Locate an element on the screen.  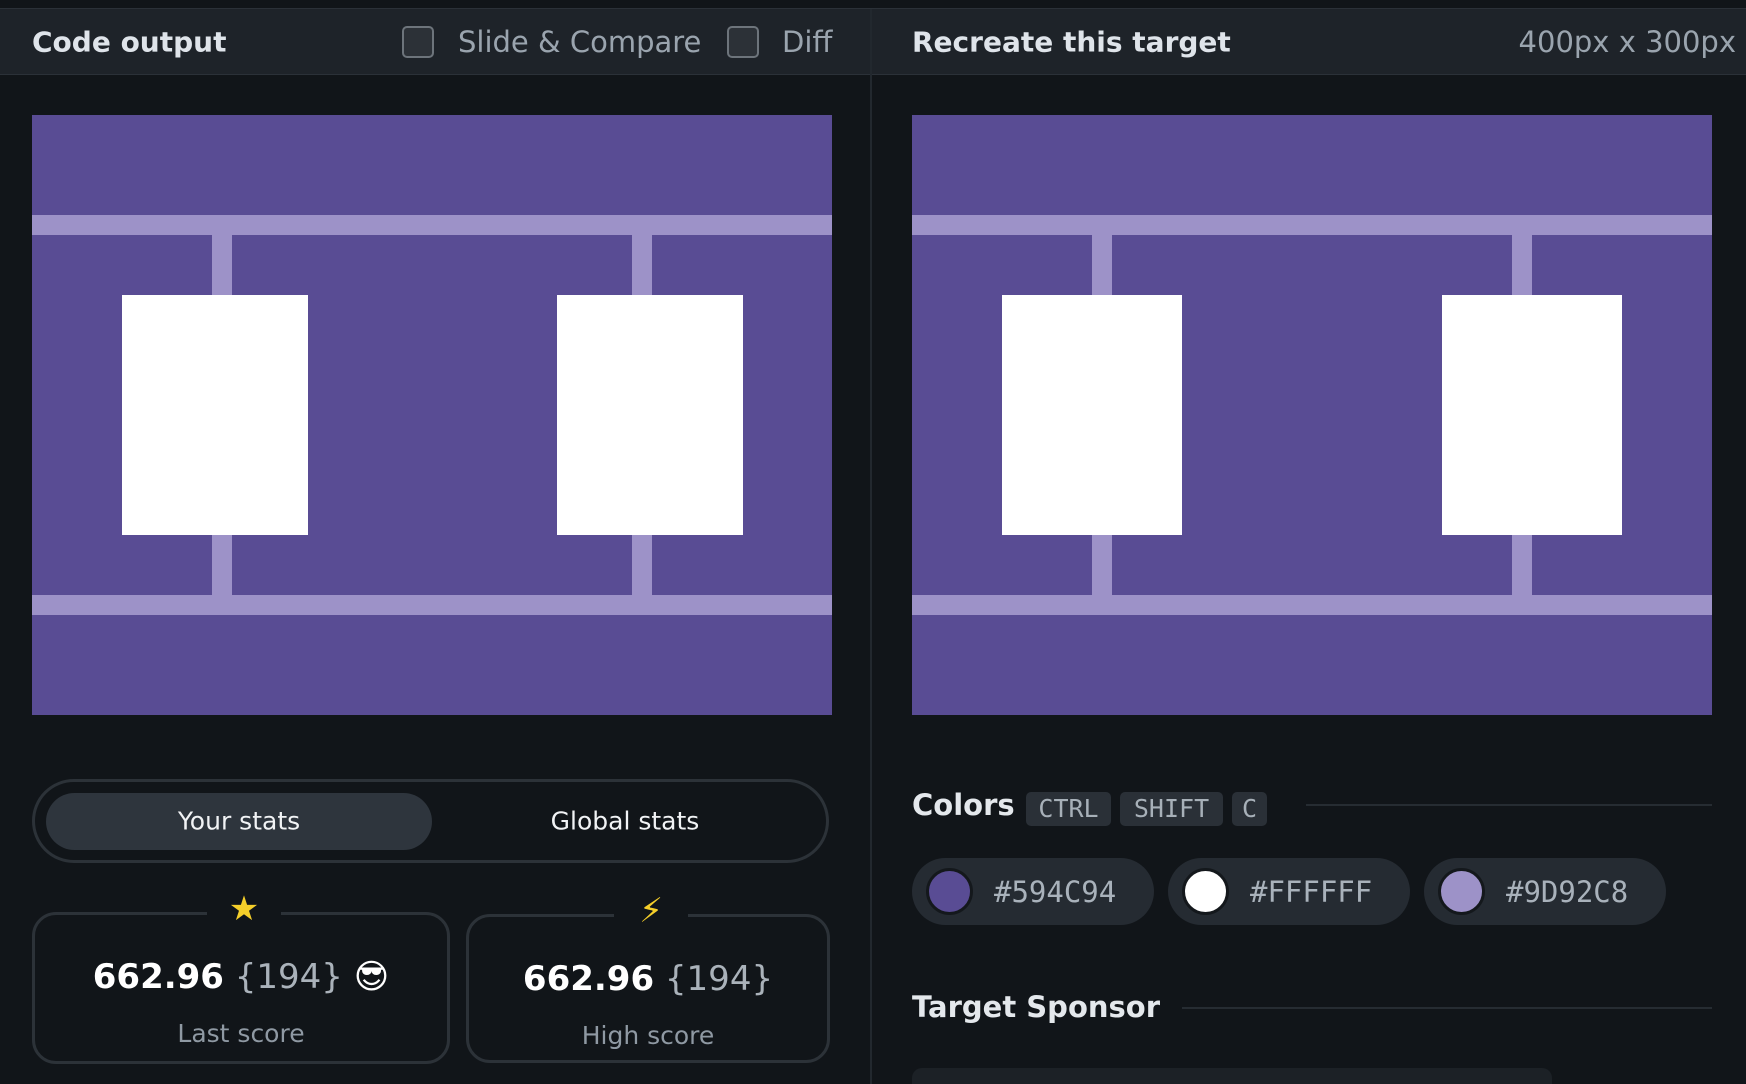
kbd-shift: SHIFT is located at coordinates (1171, 809).